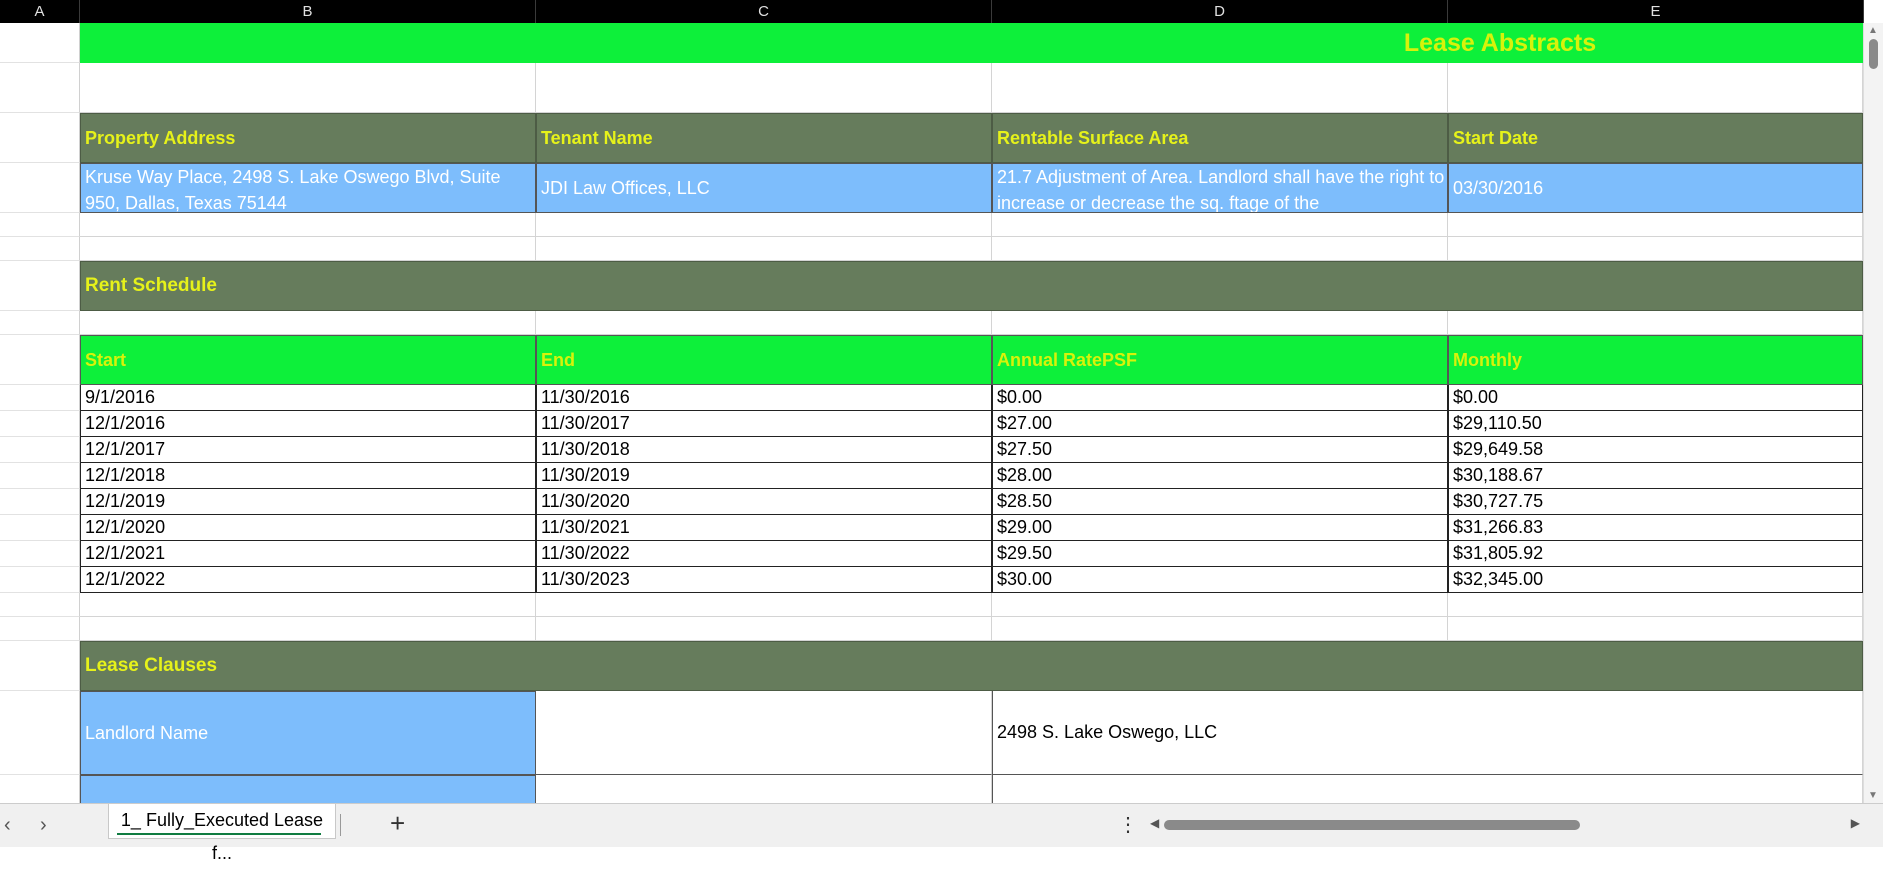  Describe the element at coordinates (1655, 188) in the screenshot. I see `start-date-cell: 03/30/2016` at that location.